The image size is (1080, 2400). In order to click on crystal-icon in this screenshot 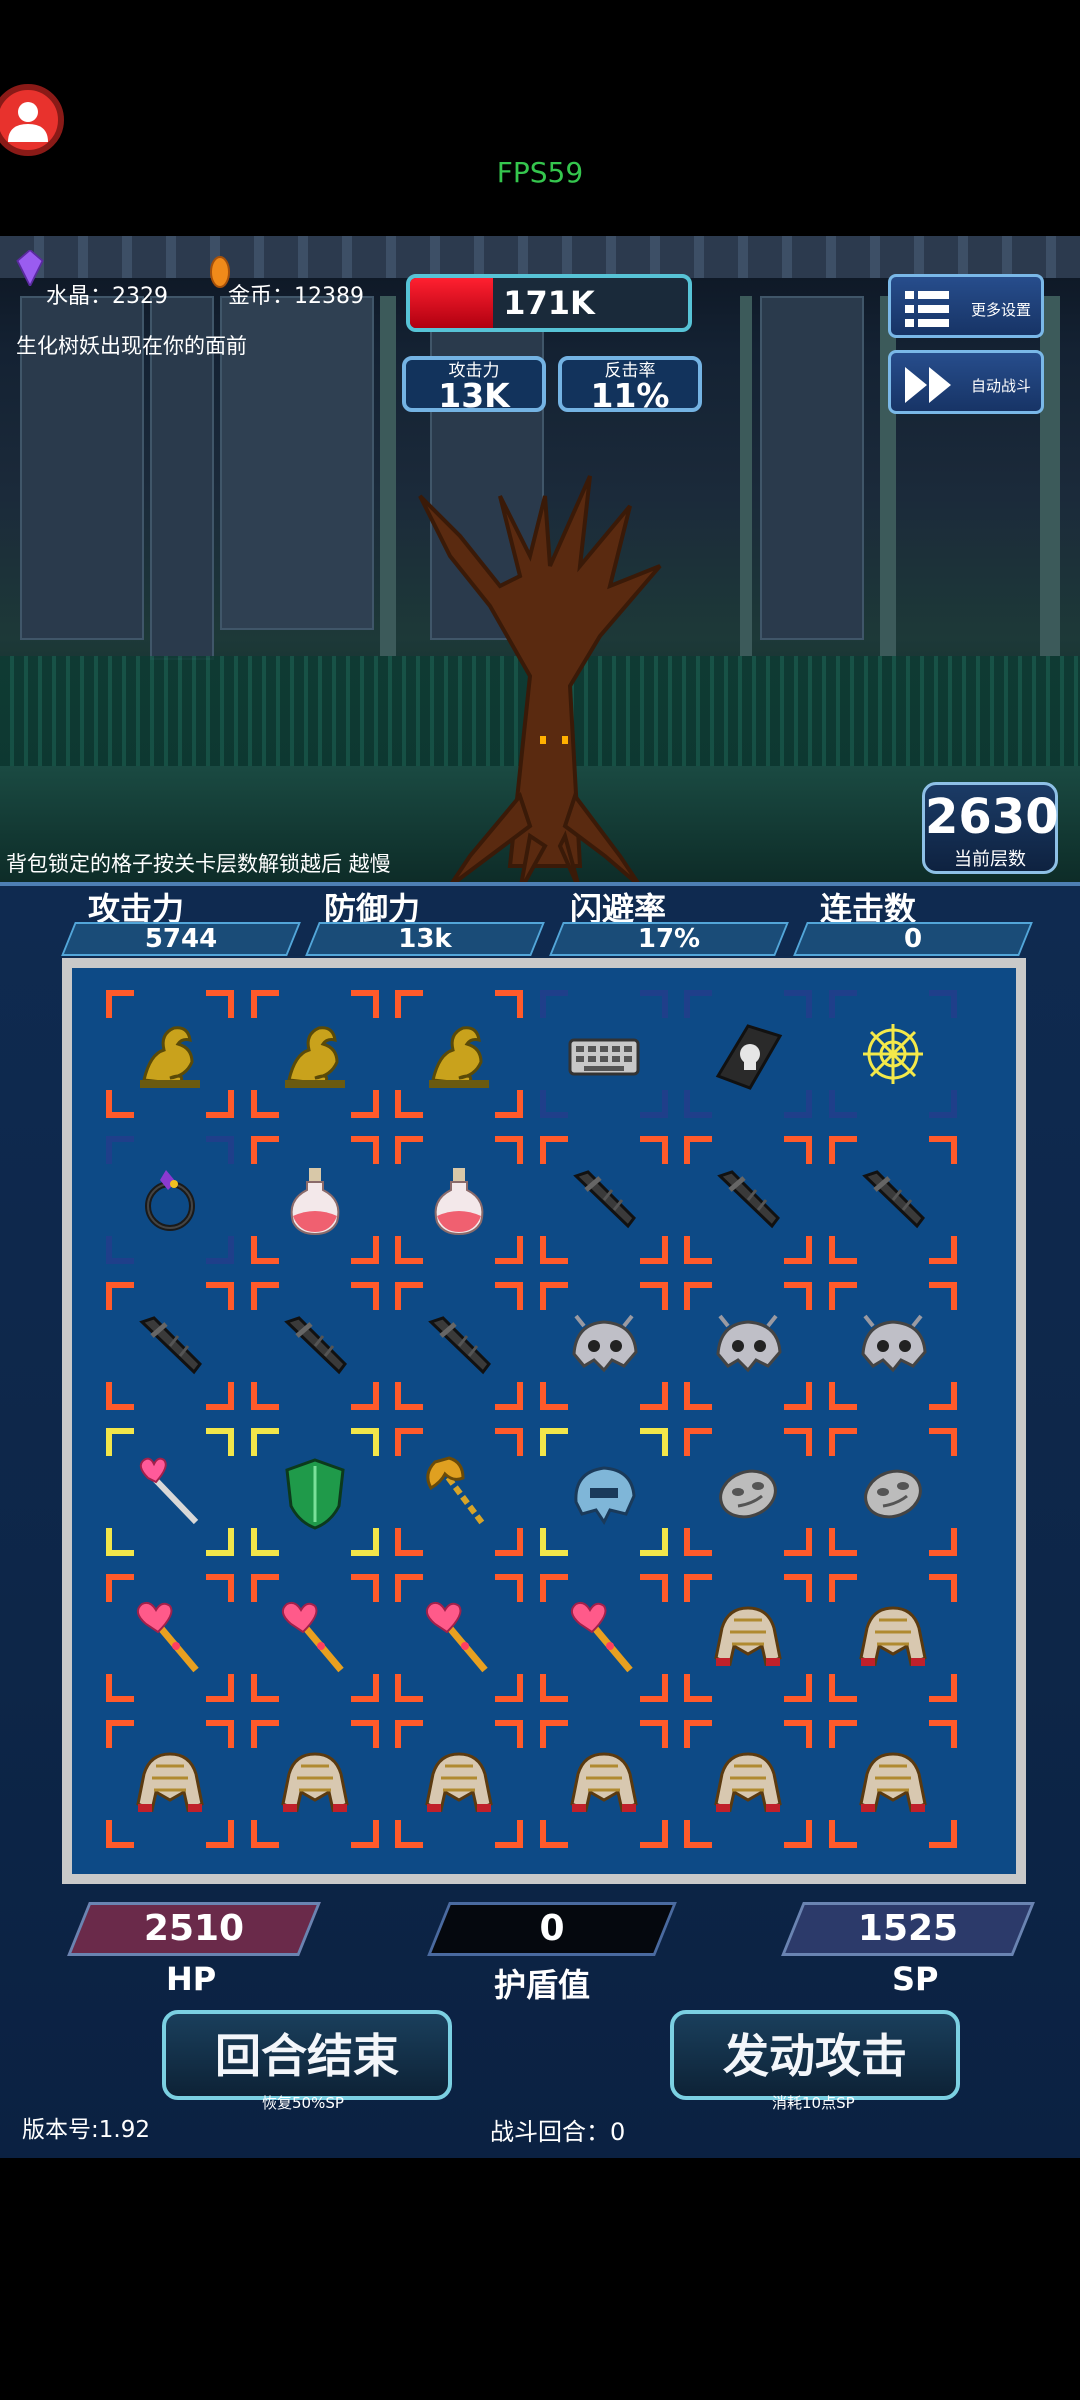, I will do `click(30, 268)`.